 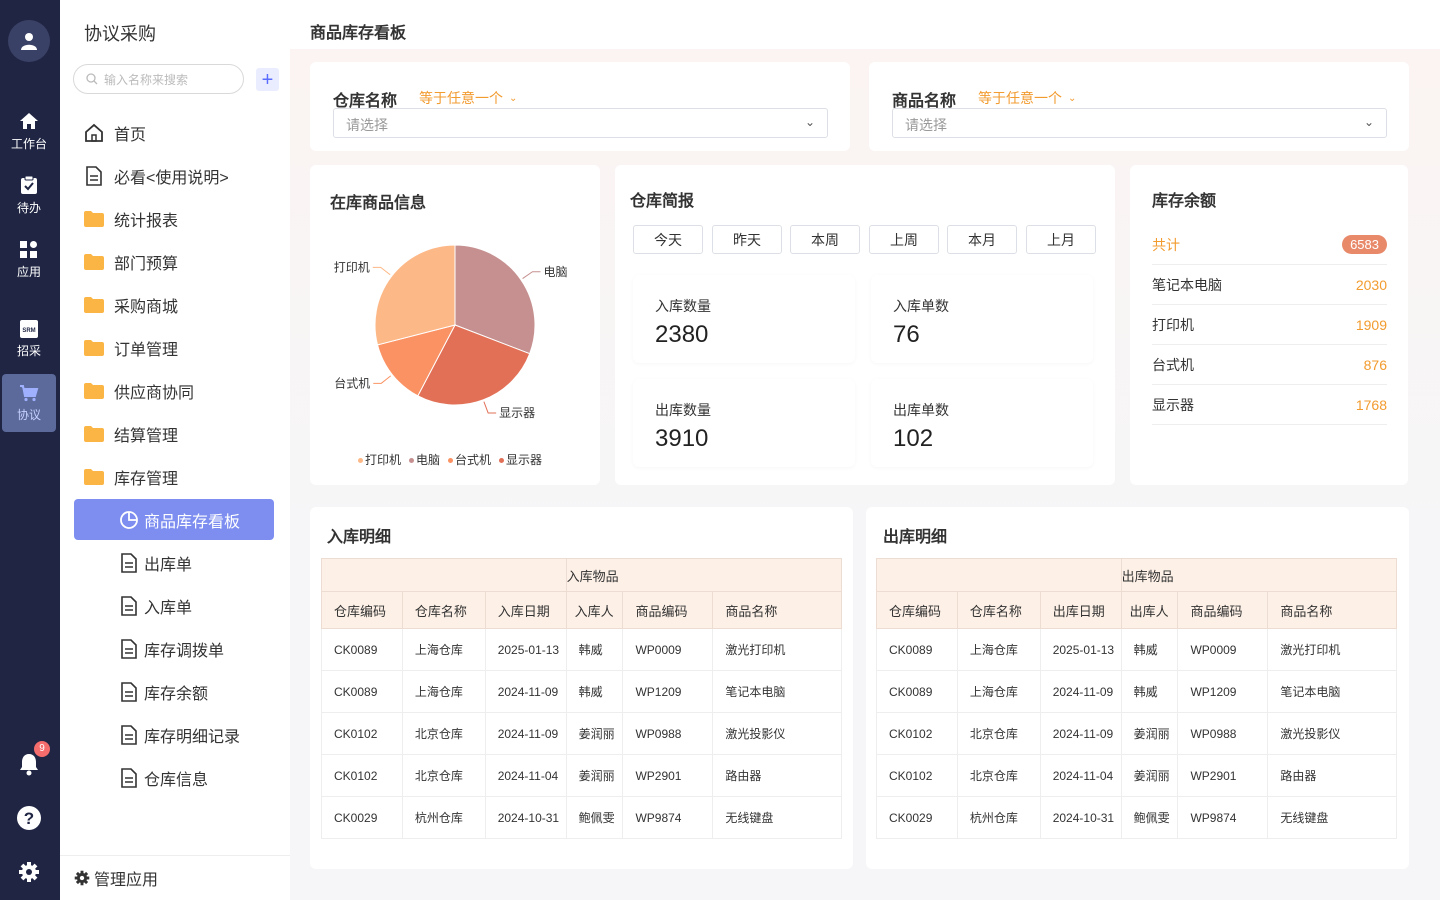 I want to click on pie-label-line, so click(x=531, y=275).